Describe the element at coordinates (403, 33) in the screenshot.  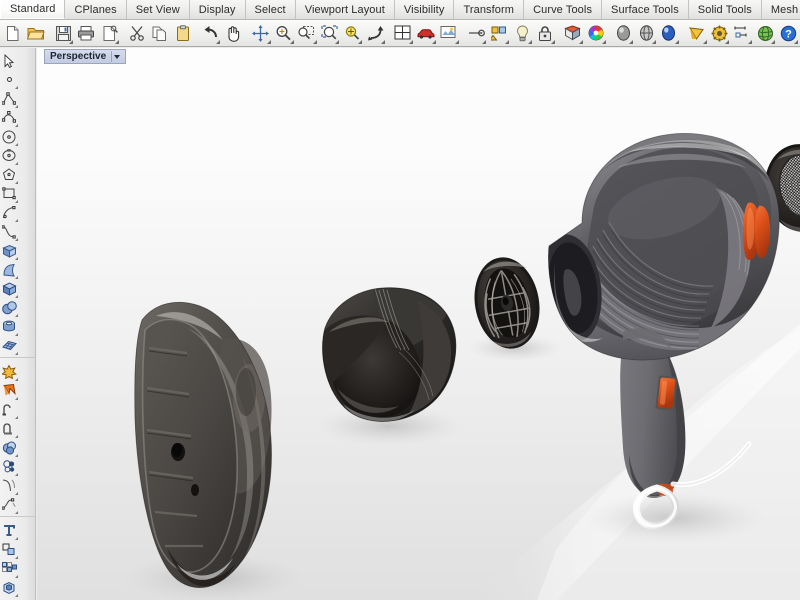
I see `viewport-layout-icon` at that location.